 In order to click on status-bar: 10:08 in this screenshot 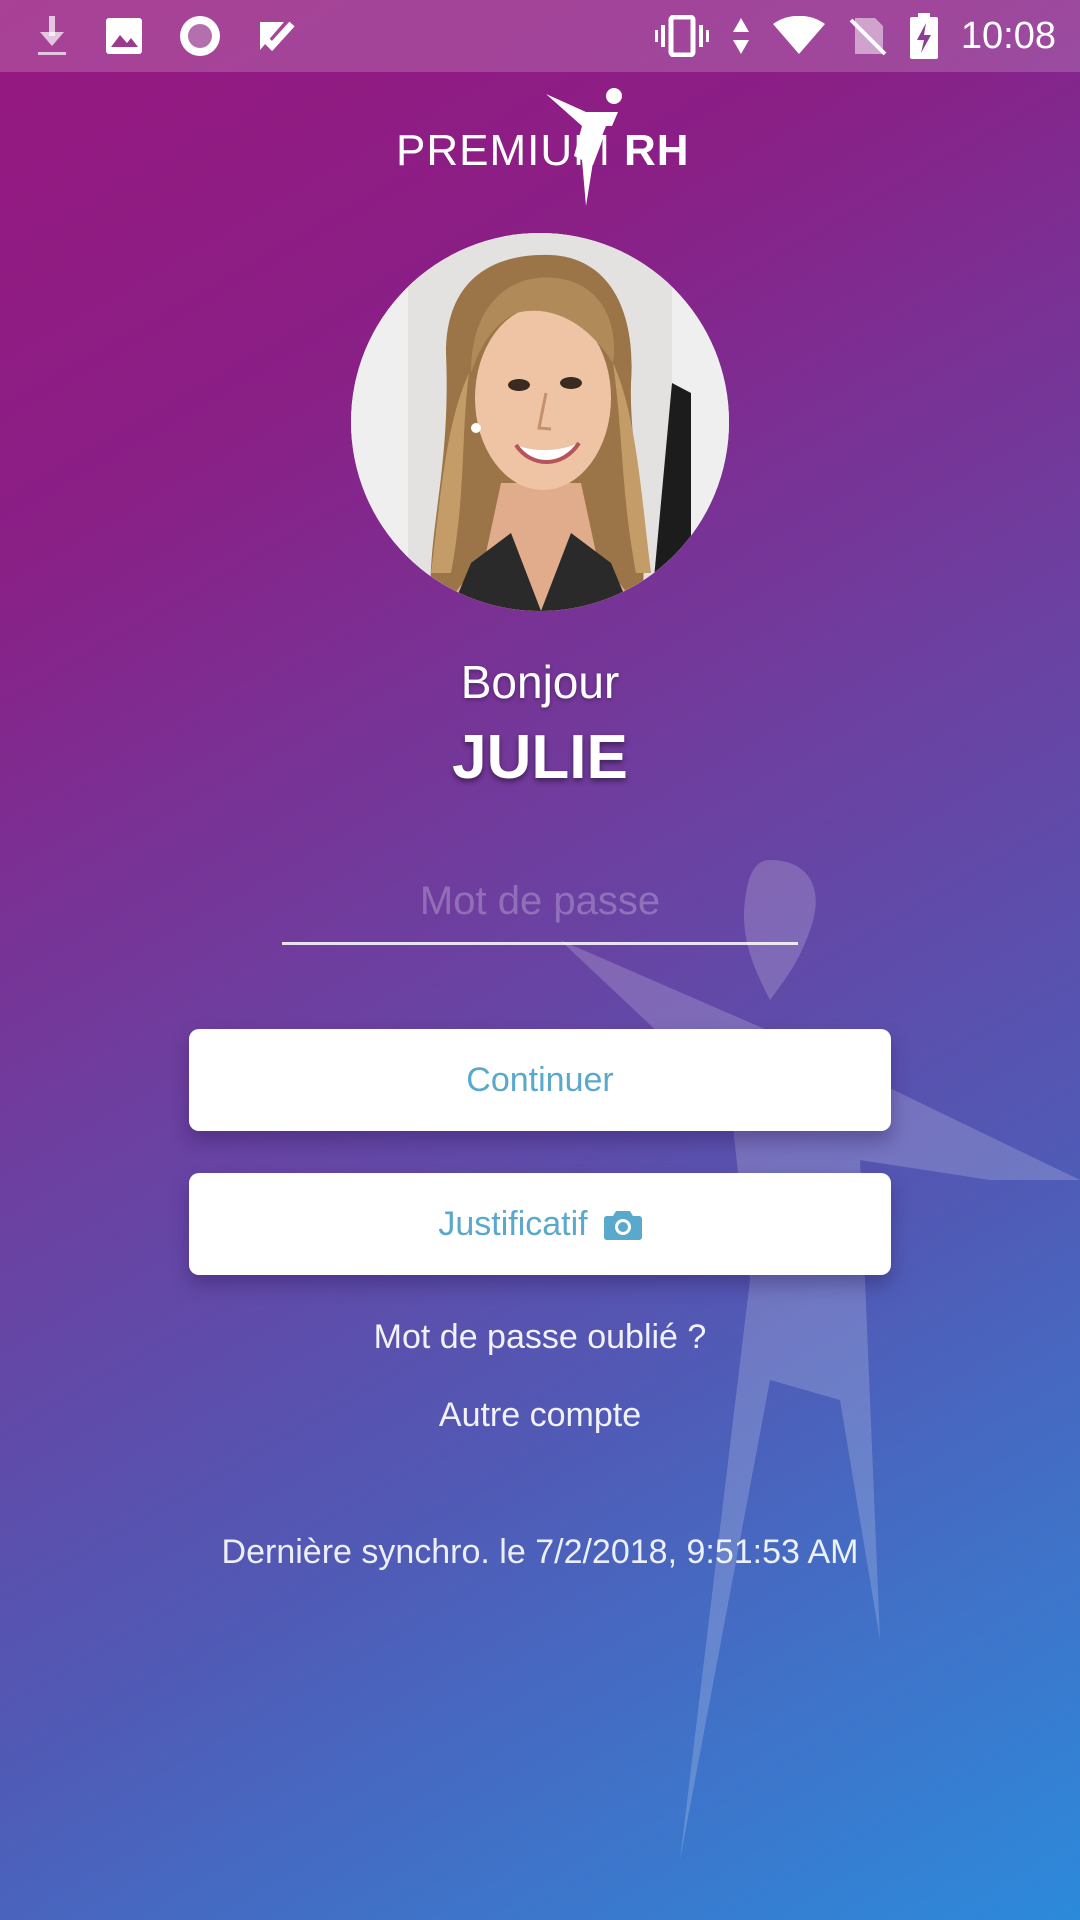, I will do `click(540, 36)`.